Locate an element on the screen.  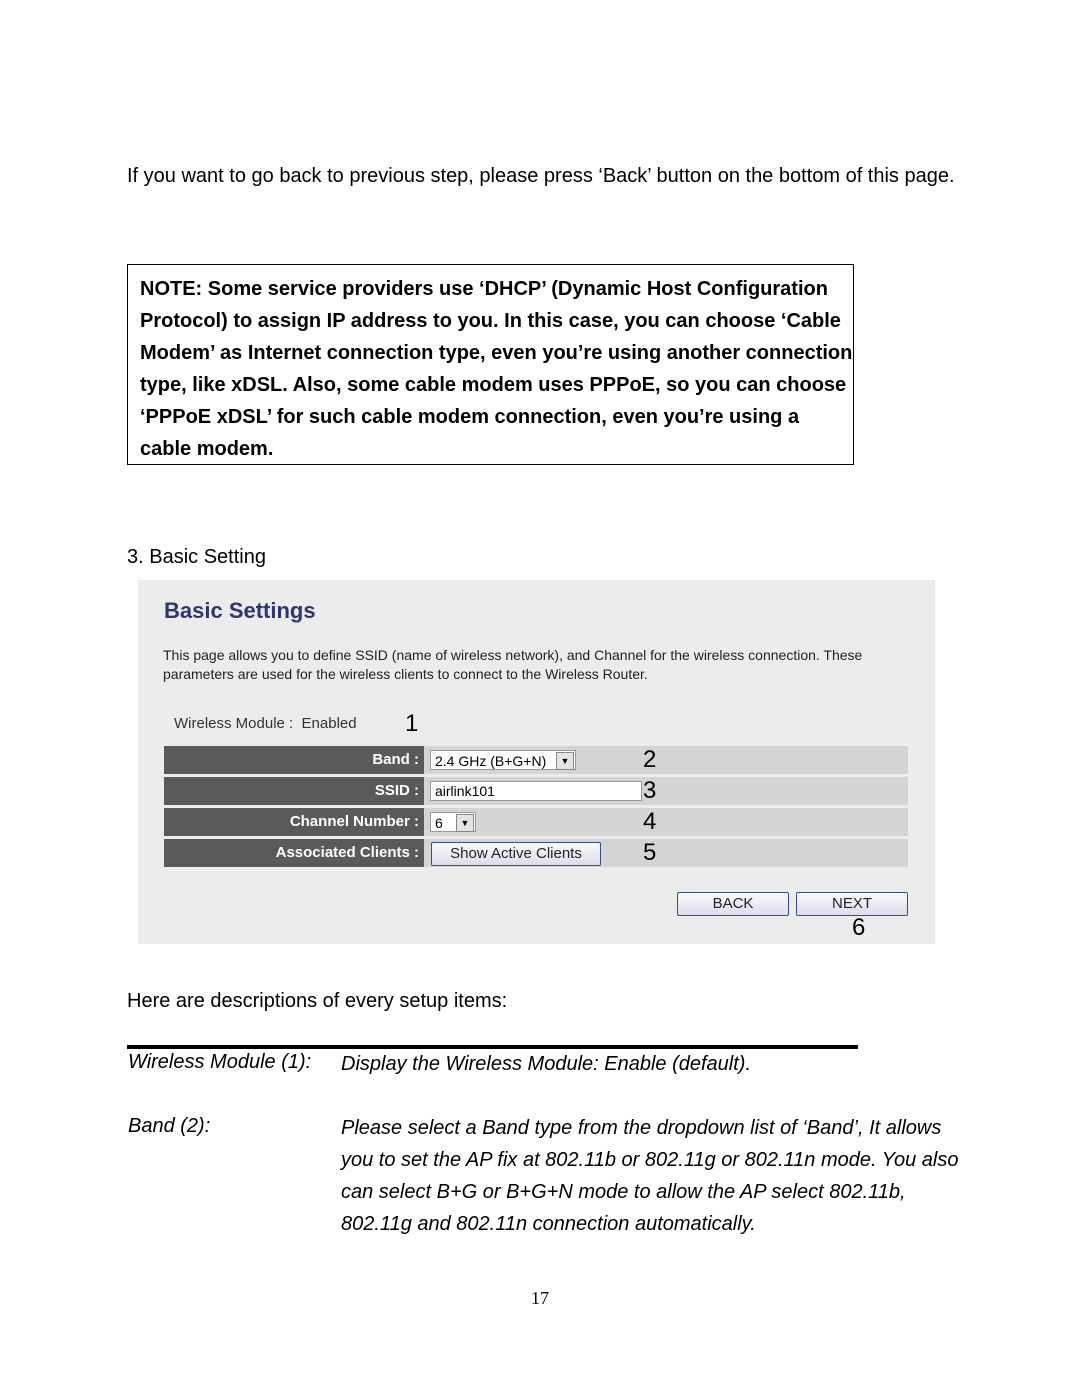
band-select: 2.4 GHz (B+G+N) ▼ is located at coordinates (503, 760).